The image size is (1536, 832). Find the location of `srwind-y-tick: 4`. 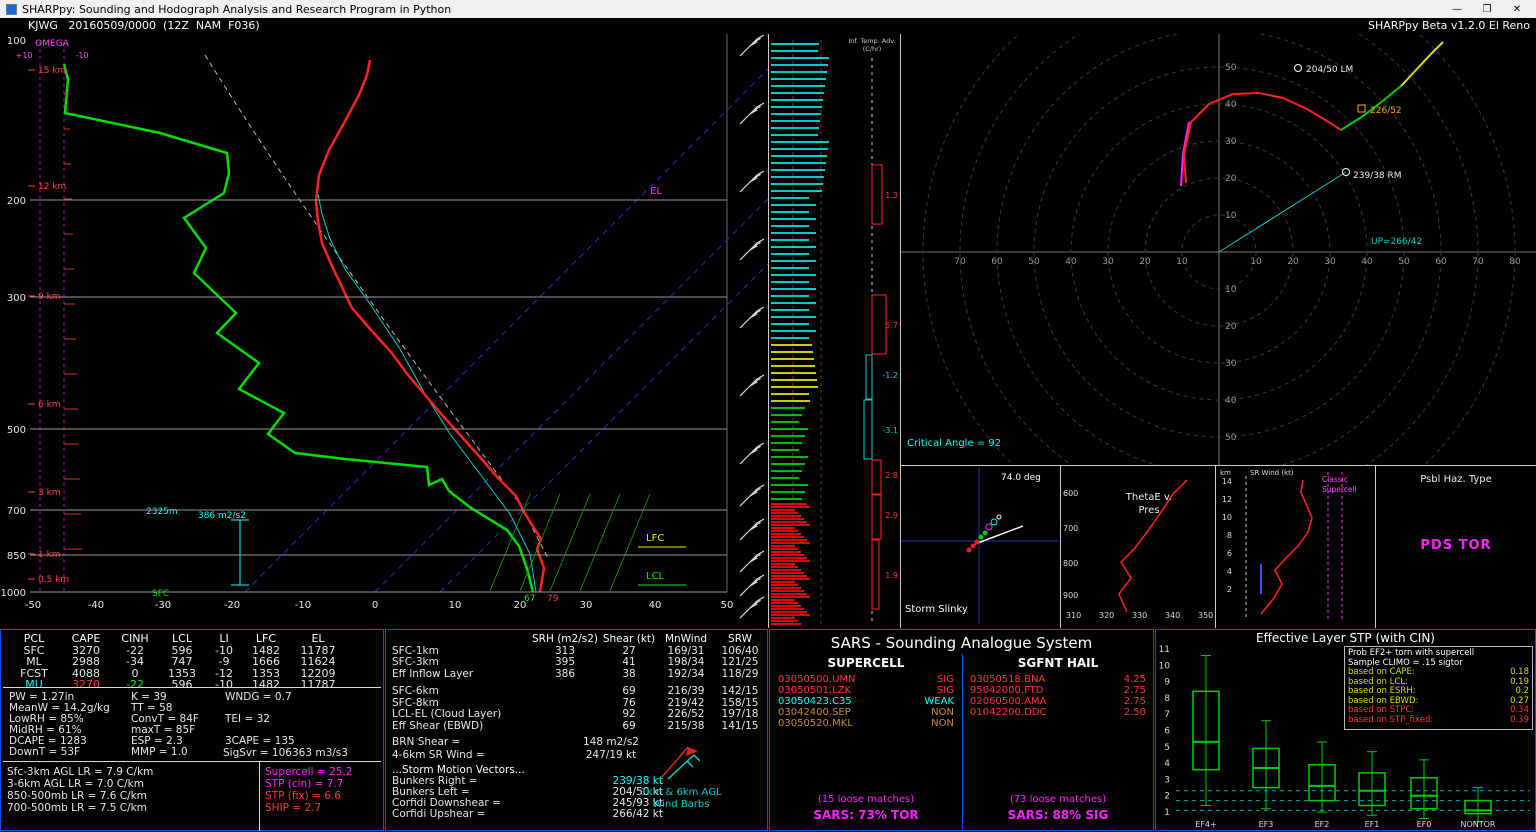

srwind-y-tick: 4 is located at coordinates (1229, 571).